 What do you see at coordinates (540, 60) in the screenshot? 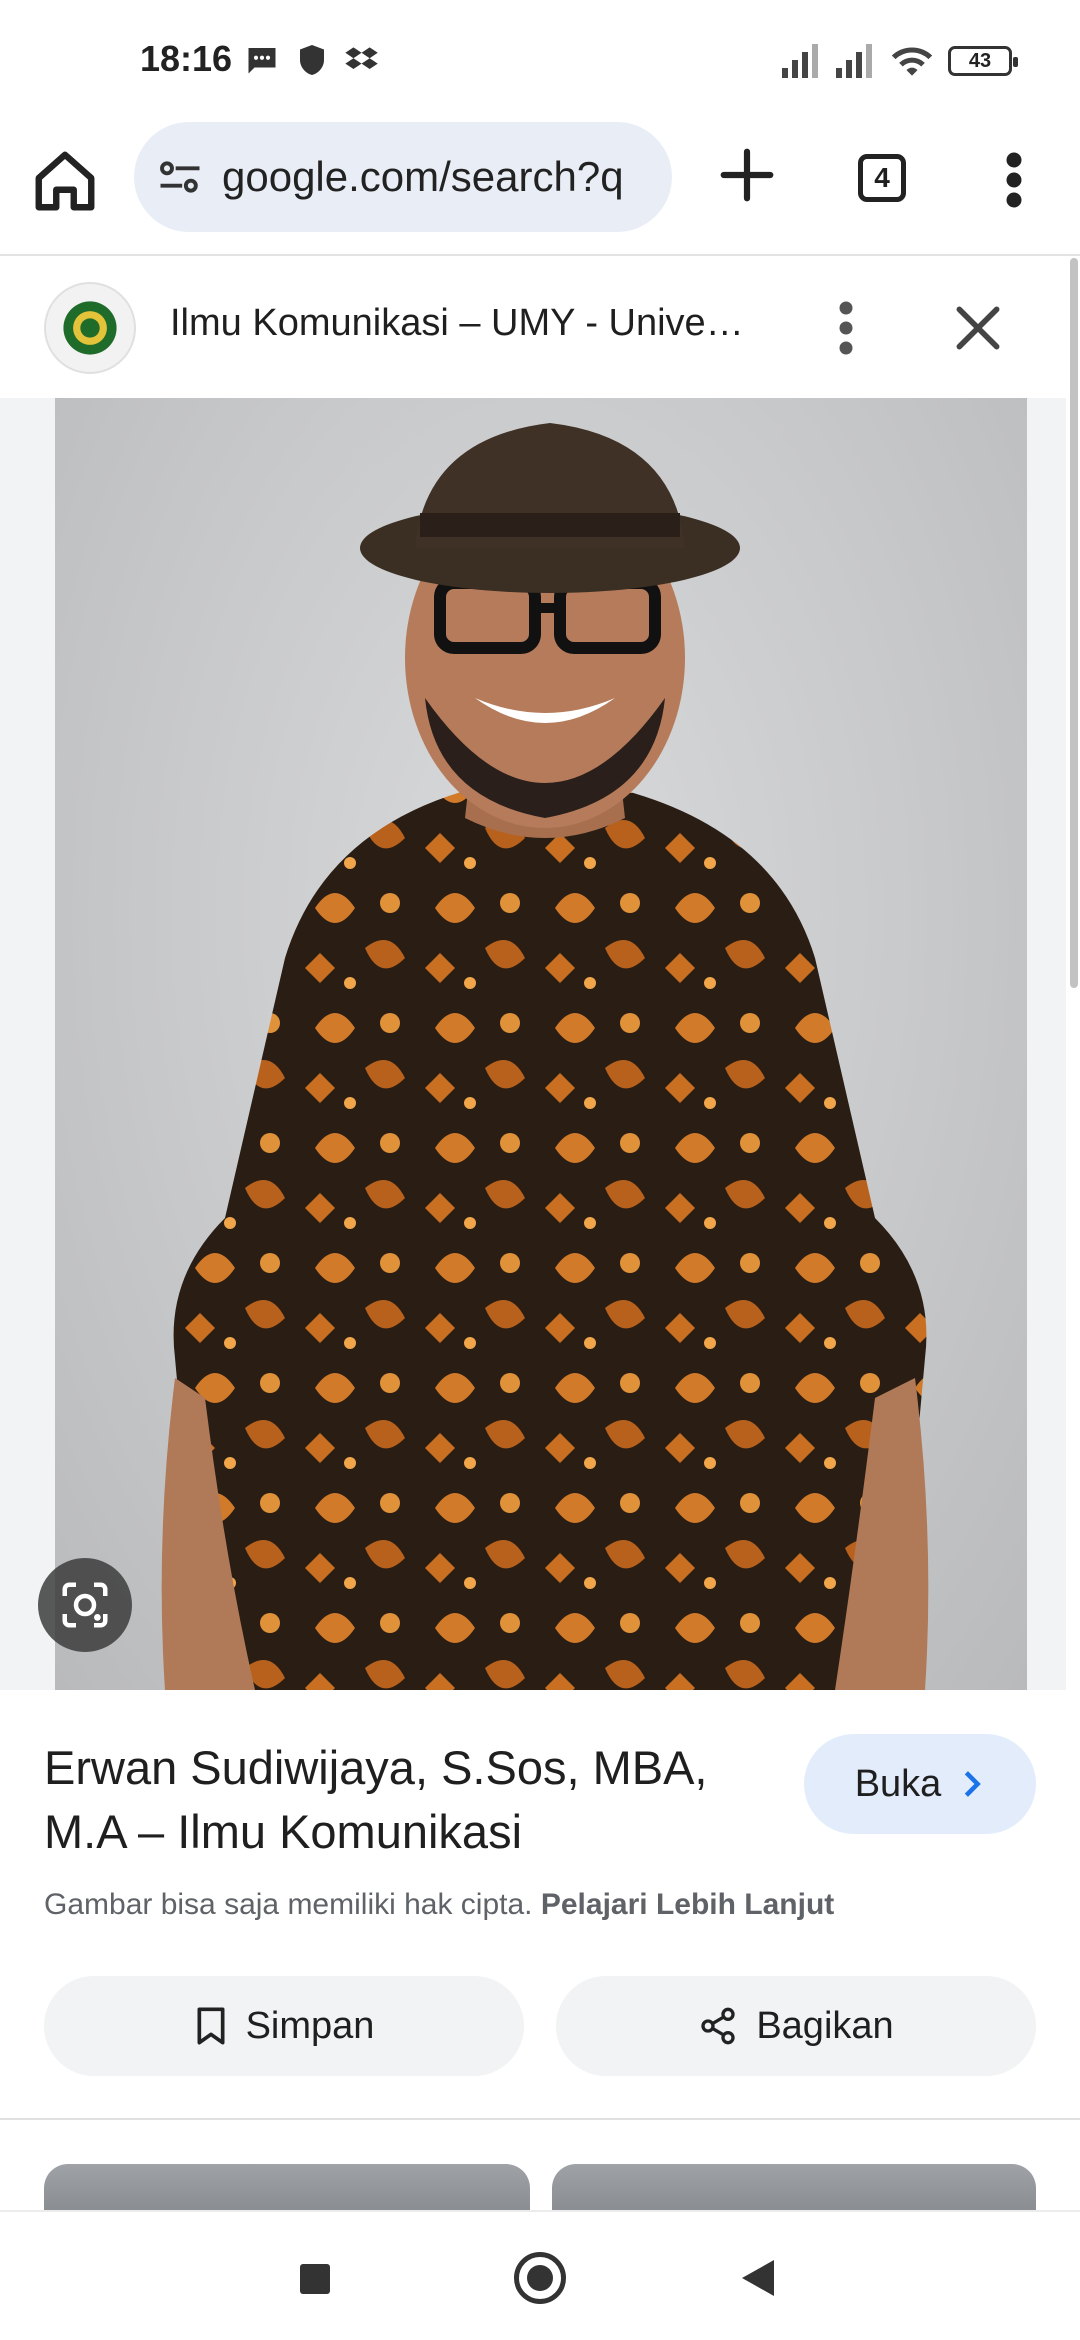
I see `status-bar: 18:16 43` at bounding box center [540, 60].